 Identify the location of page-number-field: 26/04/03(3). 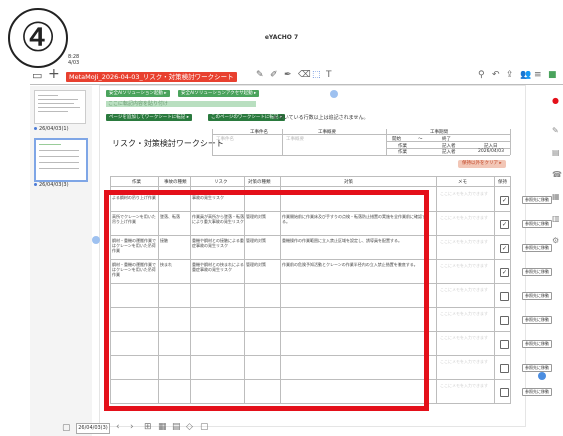
(93, 428).